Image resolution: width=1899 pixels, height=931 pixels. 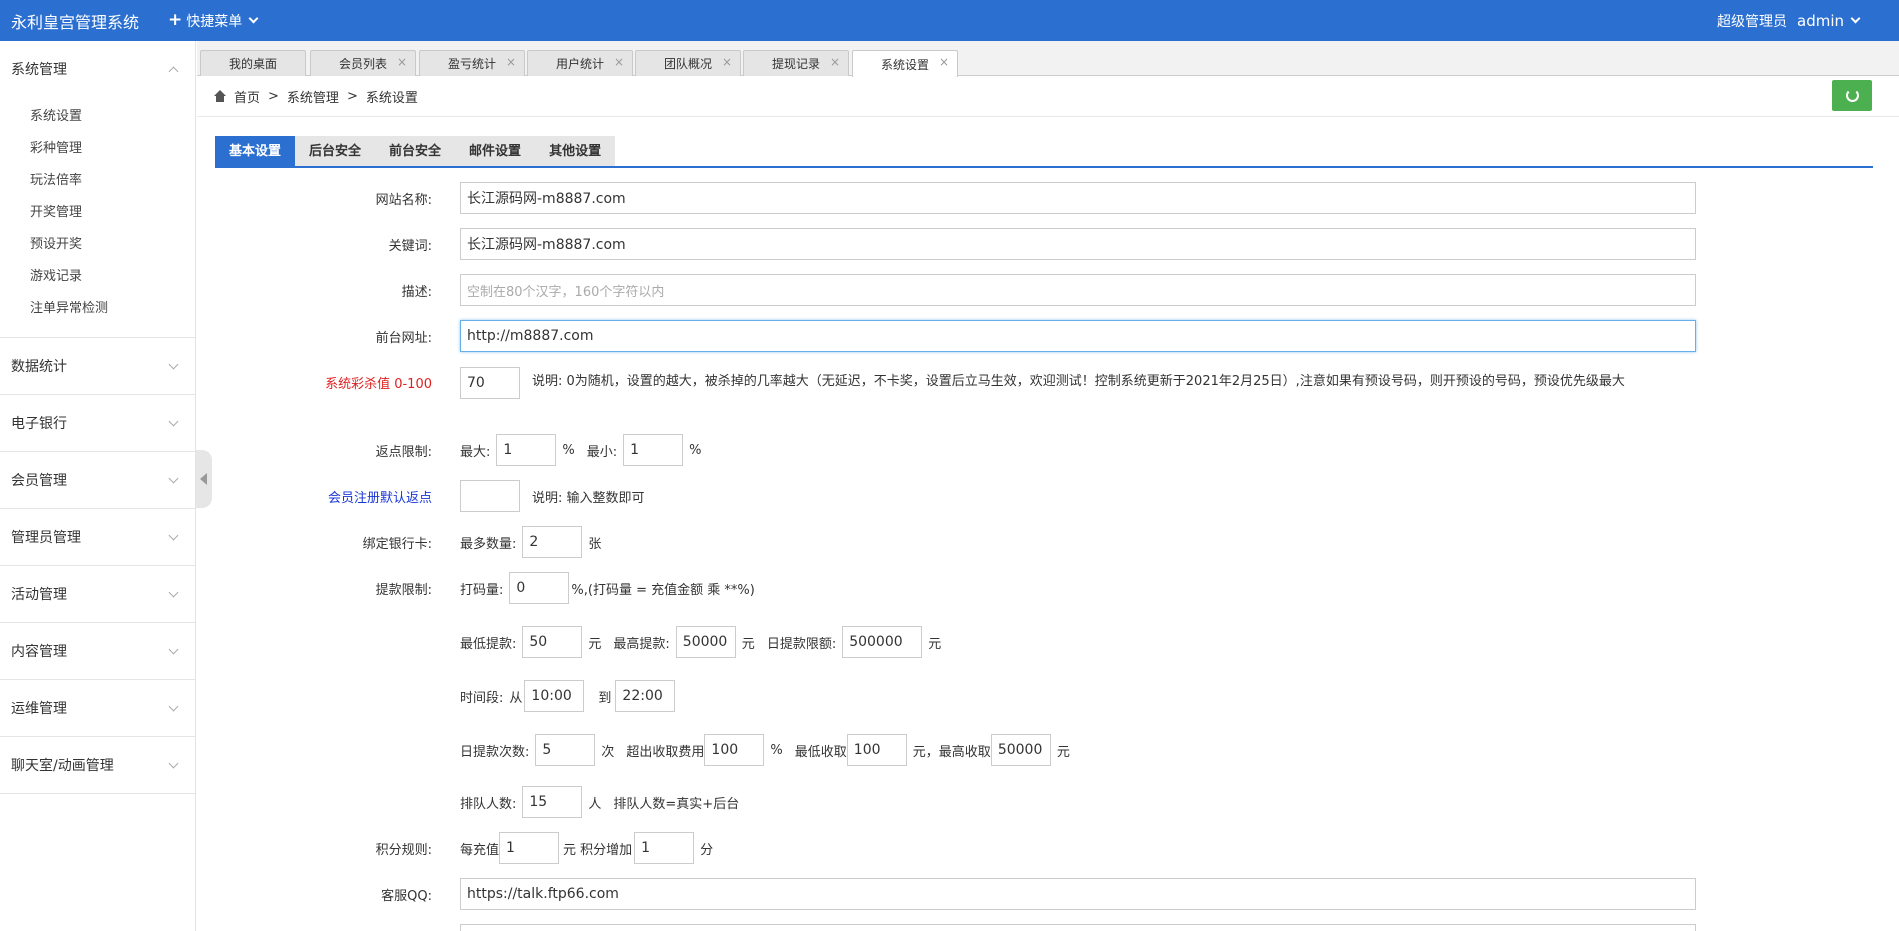 What do you see at coordinates (552, 642) in the screenshot?
I see `withdraw-min-input: 50` at bounding box center [552, 642].